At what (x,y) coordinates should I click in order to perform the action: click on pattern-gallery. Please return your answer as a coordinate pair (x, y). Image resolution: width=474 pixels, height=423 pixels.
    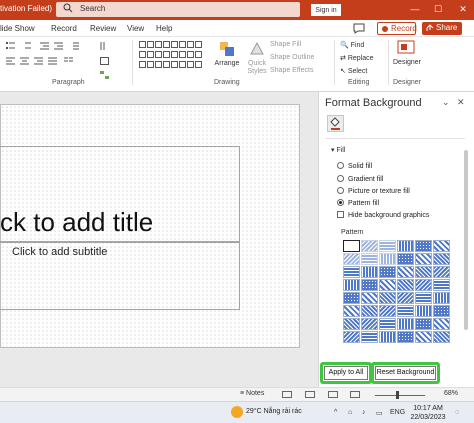
    Looking at the image, I should click on (398, 294).